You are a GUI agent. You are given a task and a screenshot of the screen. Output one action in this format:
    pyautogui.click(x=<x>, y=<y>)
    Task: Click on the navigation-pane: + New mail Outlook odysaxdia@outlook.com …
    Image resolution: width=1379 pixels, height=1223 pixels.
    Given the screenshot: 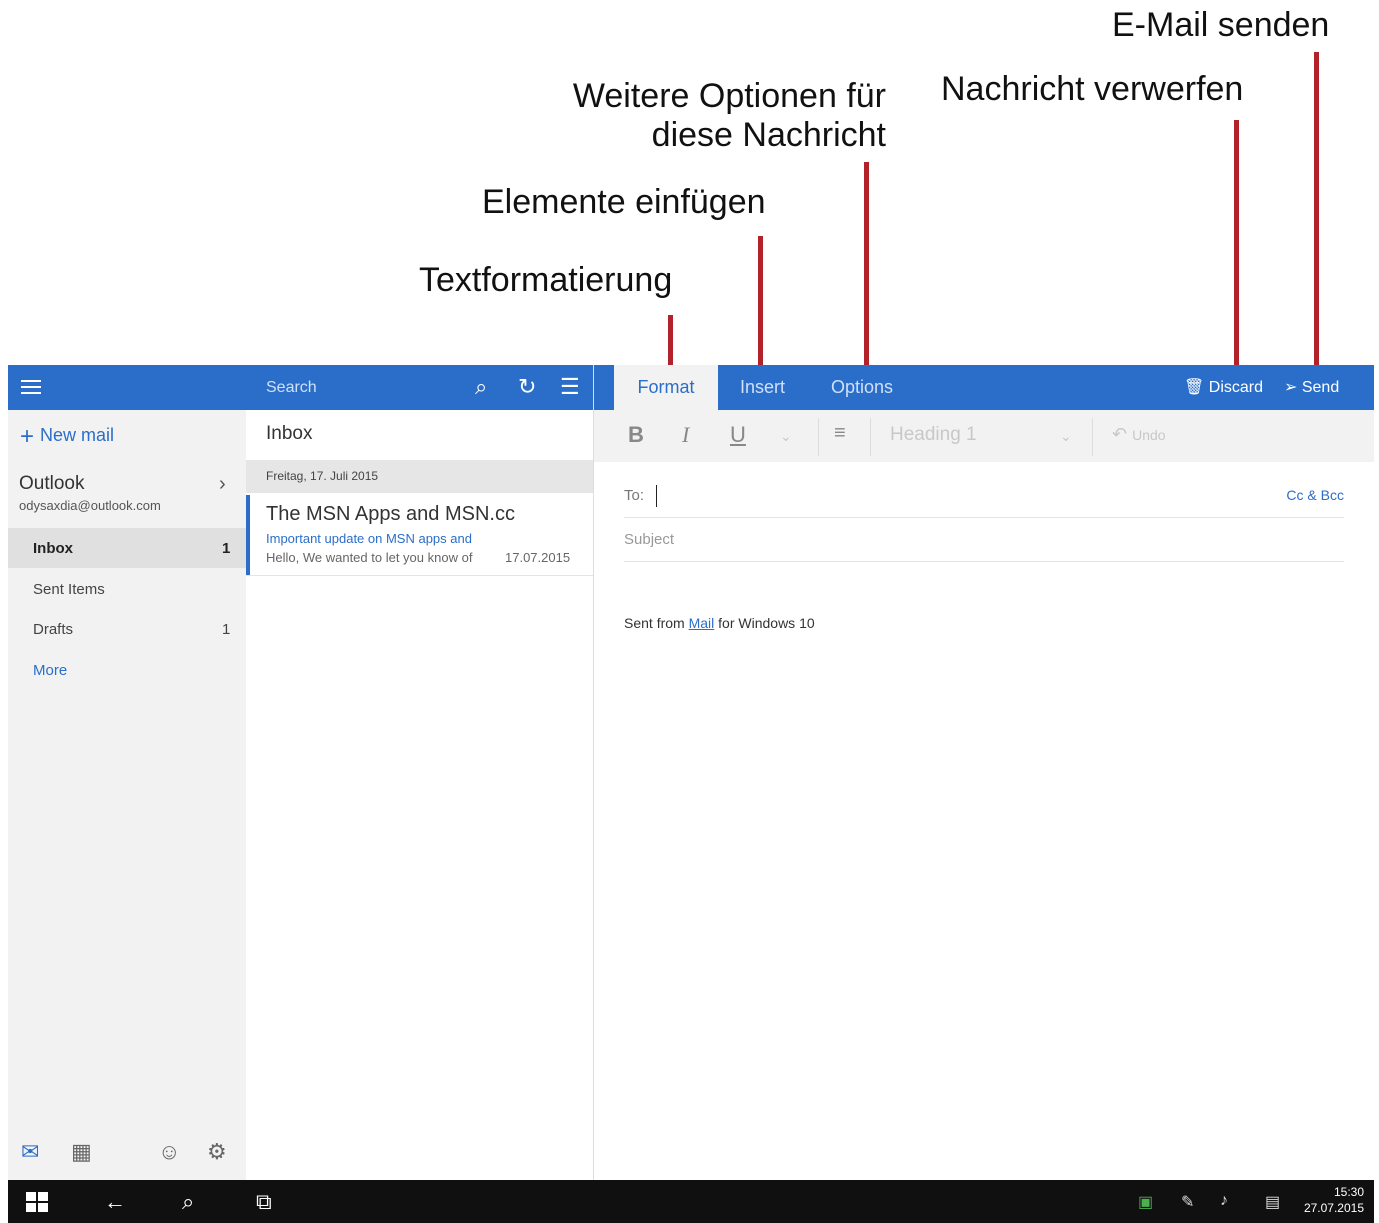 What is the action you would take?
    pyautogui.click(x=127, y=772)
    